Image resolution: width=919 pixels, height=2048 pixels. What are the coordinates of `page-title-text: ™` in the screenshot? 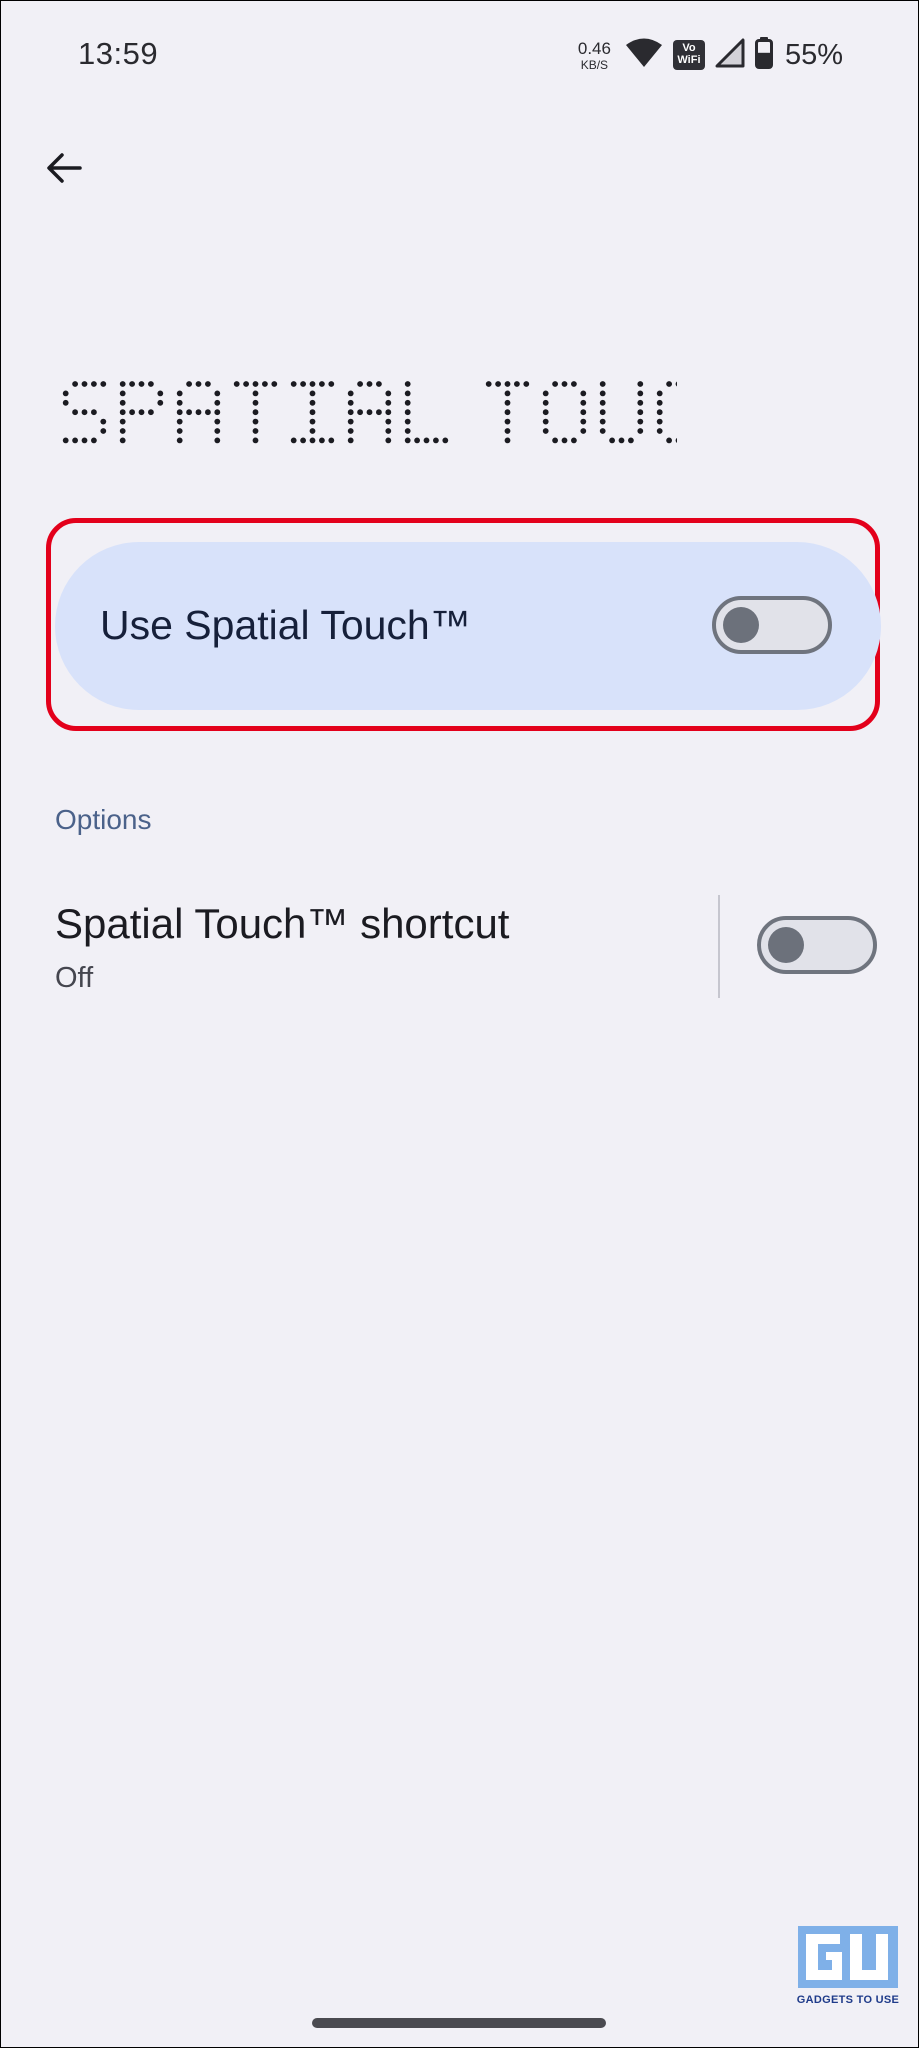 It's located at (431, 411).